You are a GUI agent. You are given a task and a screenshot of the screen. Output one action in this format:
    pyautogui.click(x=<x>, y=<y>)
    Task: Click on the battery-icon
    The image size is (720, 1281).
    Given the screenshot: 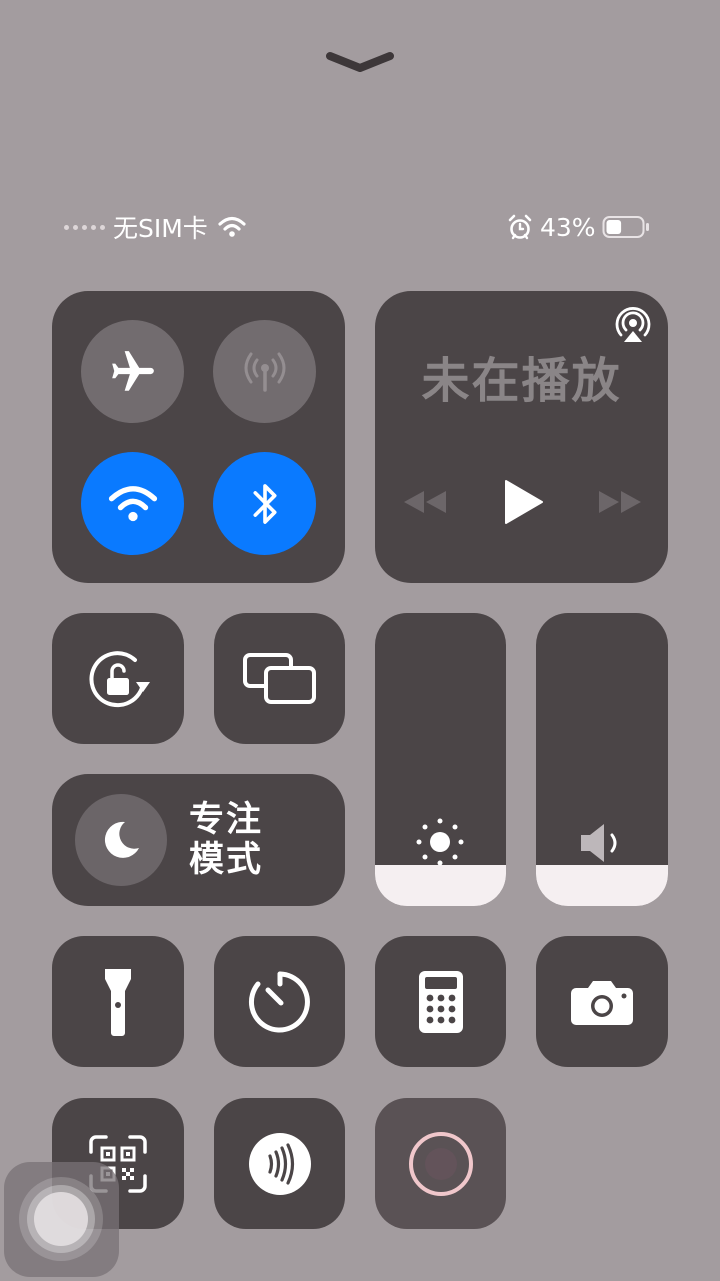 What is the action you would take?
    pyautogui.click(x=626, y=227)
    